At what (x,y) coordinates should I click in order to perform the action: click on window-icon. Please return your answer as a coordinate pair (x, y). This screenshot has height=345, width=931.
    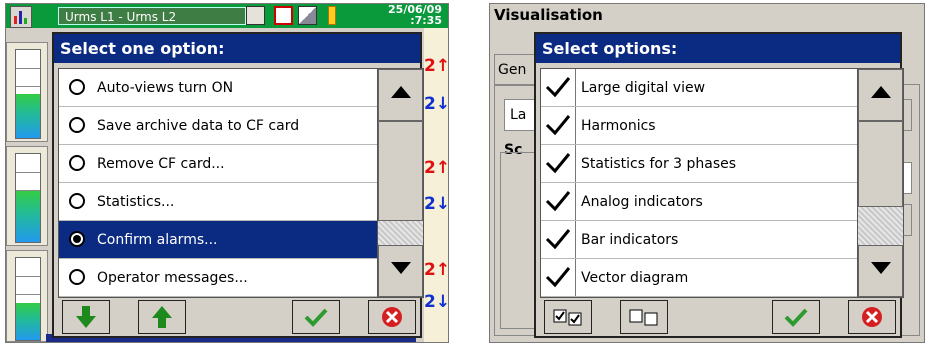
    Looking at the image, I should click on (255, 15).